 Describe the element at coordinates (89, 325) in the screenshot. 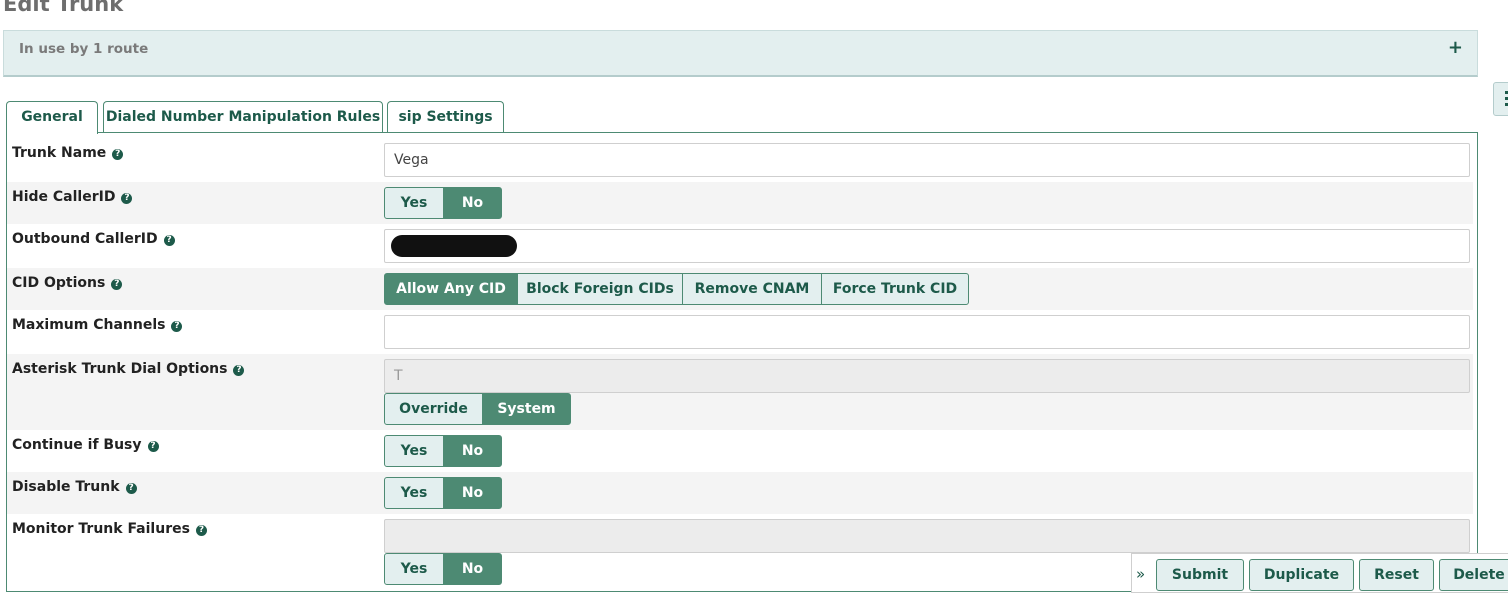

I see `max-channels-label: Maximum Channels` at that location.